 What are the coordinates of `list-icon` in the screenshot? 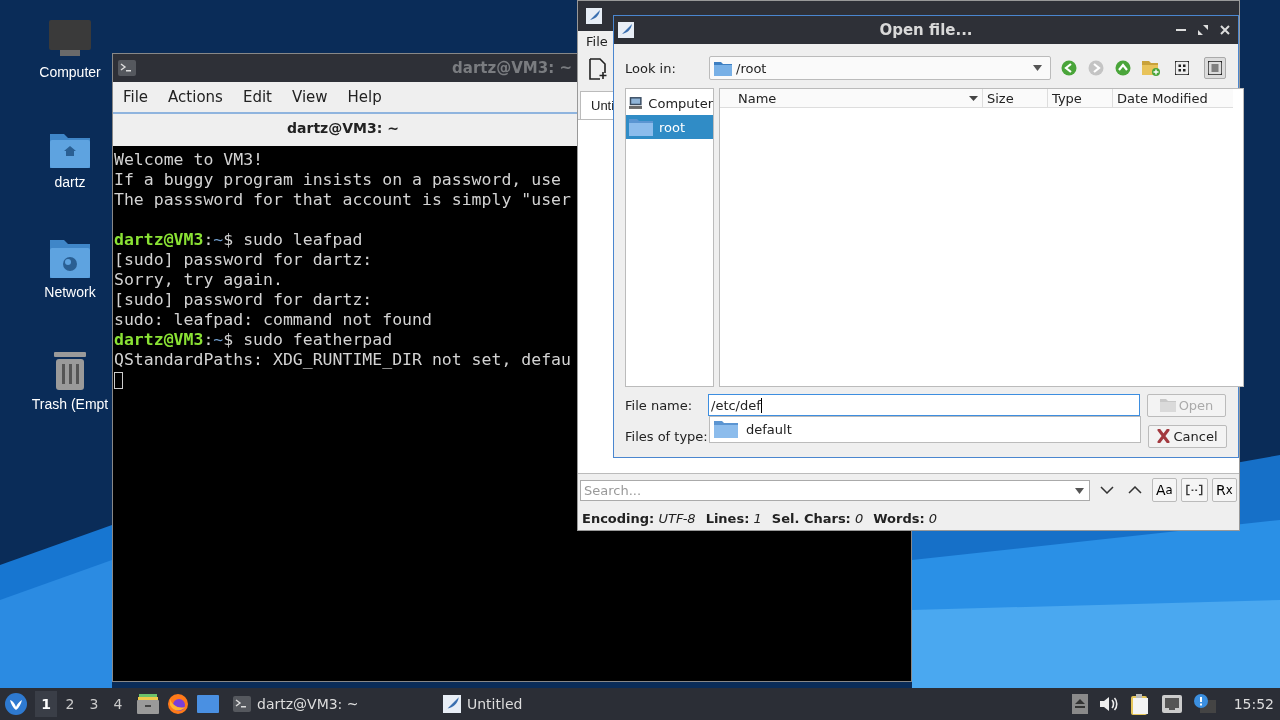 It's located at (1215, 68).